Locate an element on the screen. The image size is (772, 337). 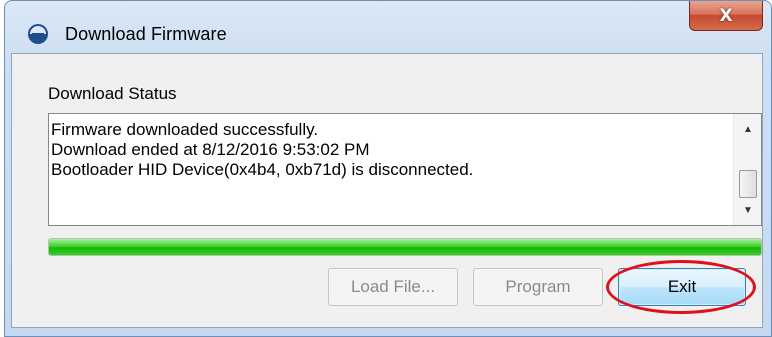
close-icon: X is located at coordinates (726, 15).